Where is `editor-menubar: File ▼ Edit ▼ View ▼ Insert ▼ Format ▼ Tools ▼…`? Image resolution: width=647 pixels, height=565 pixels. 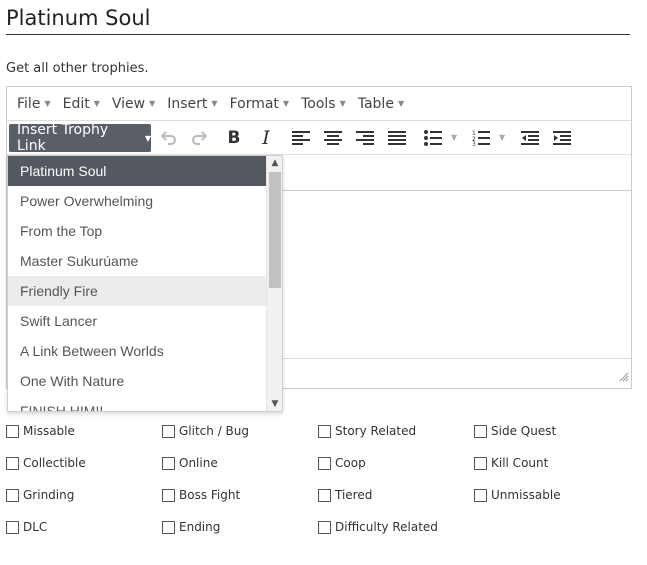
editor-menubar: File ▼ Edit ▼ View ▼ Insert ▼ Format ▼ Tools ▼… is located at coordinates (319, 104).